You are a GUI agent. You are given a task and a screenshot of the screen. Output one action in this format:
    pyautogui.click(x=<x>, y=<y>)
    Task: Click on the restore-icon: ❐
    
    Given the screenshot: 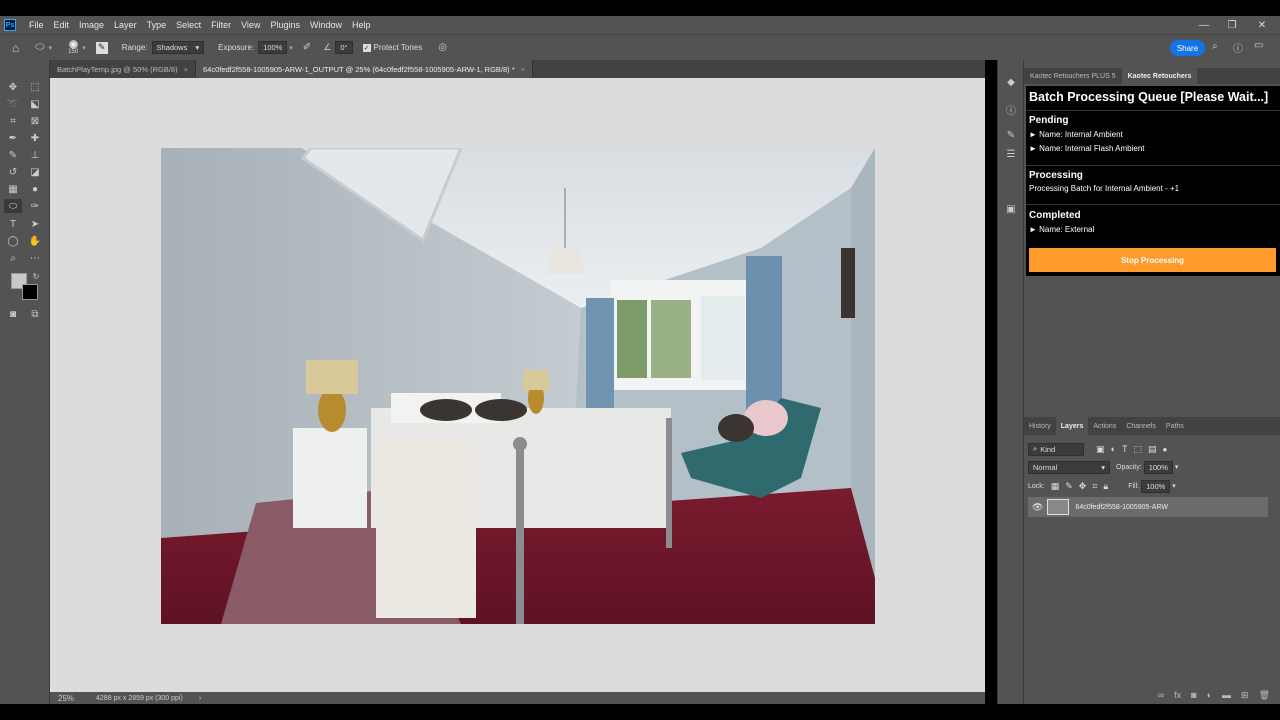 What is the action you would take?
    pyautogui.click(x=1232, y=25)
    